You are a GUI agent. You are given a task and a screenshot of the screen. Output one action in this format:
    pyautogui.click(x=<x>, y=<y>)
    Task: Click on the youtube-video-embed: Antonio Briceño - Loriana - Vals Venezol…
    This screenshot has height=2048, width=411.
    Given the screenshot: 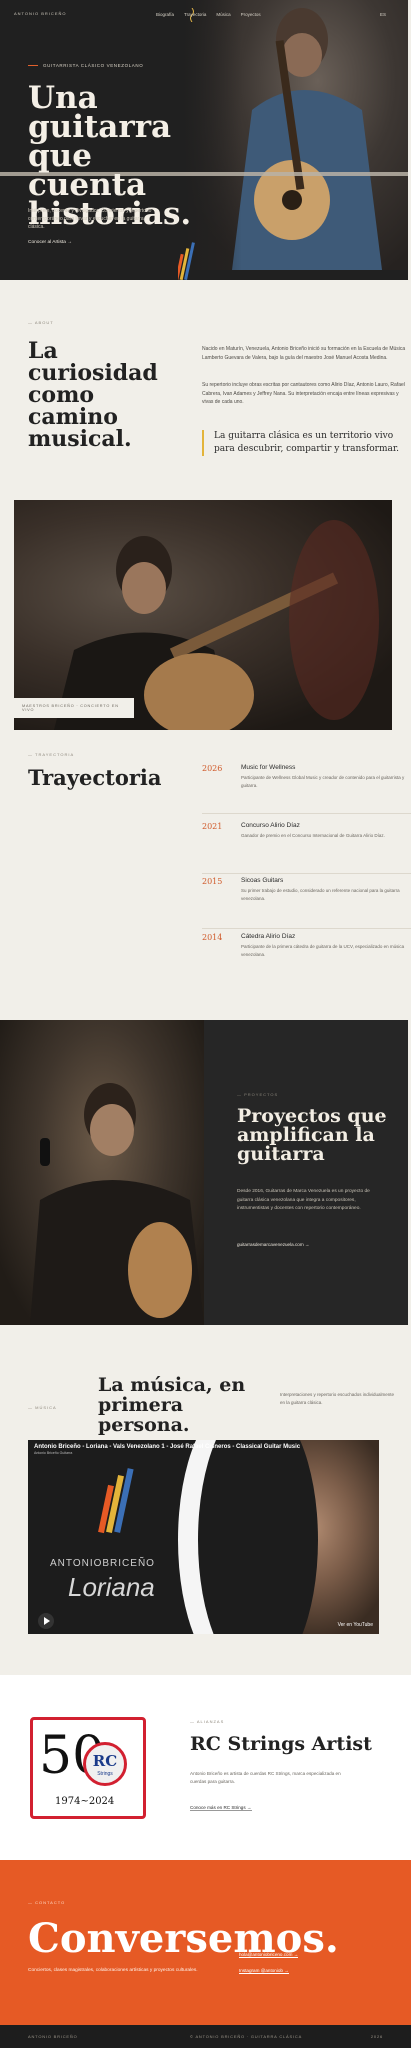 What is the action you would take?
    pyautogui.click(x=203, y=1537)
    